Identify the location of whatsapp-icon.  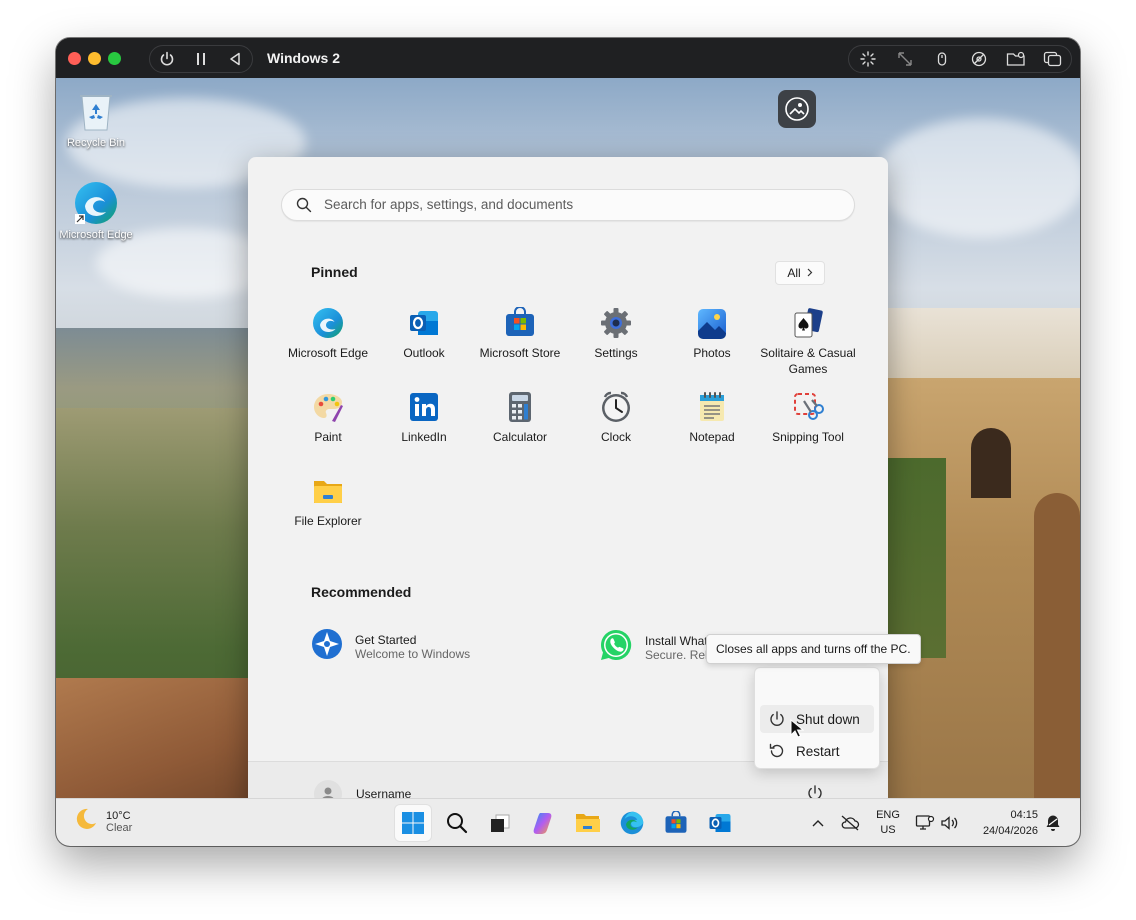
(616, 647).